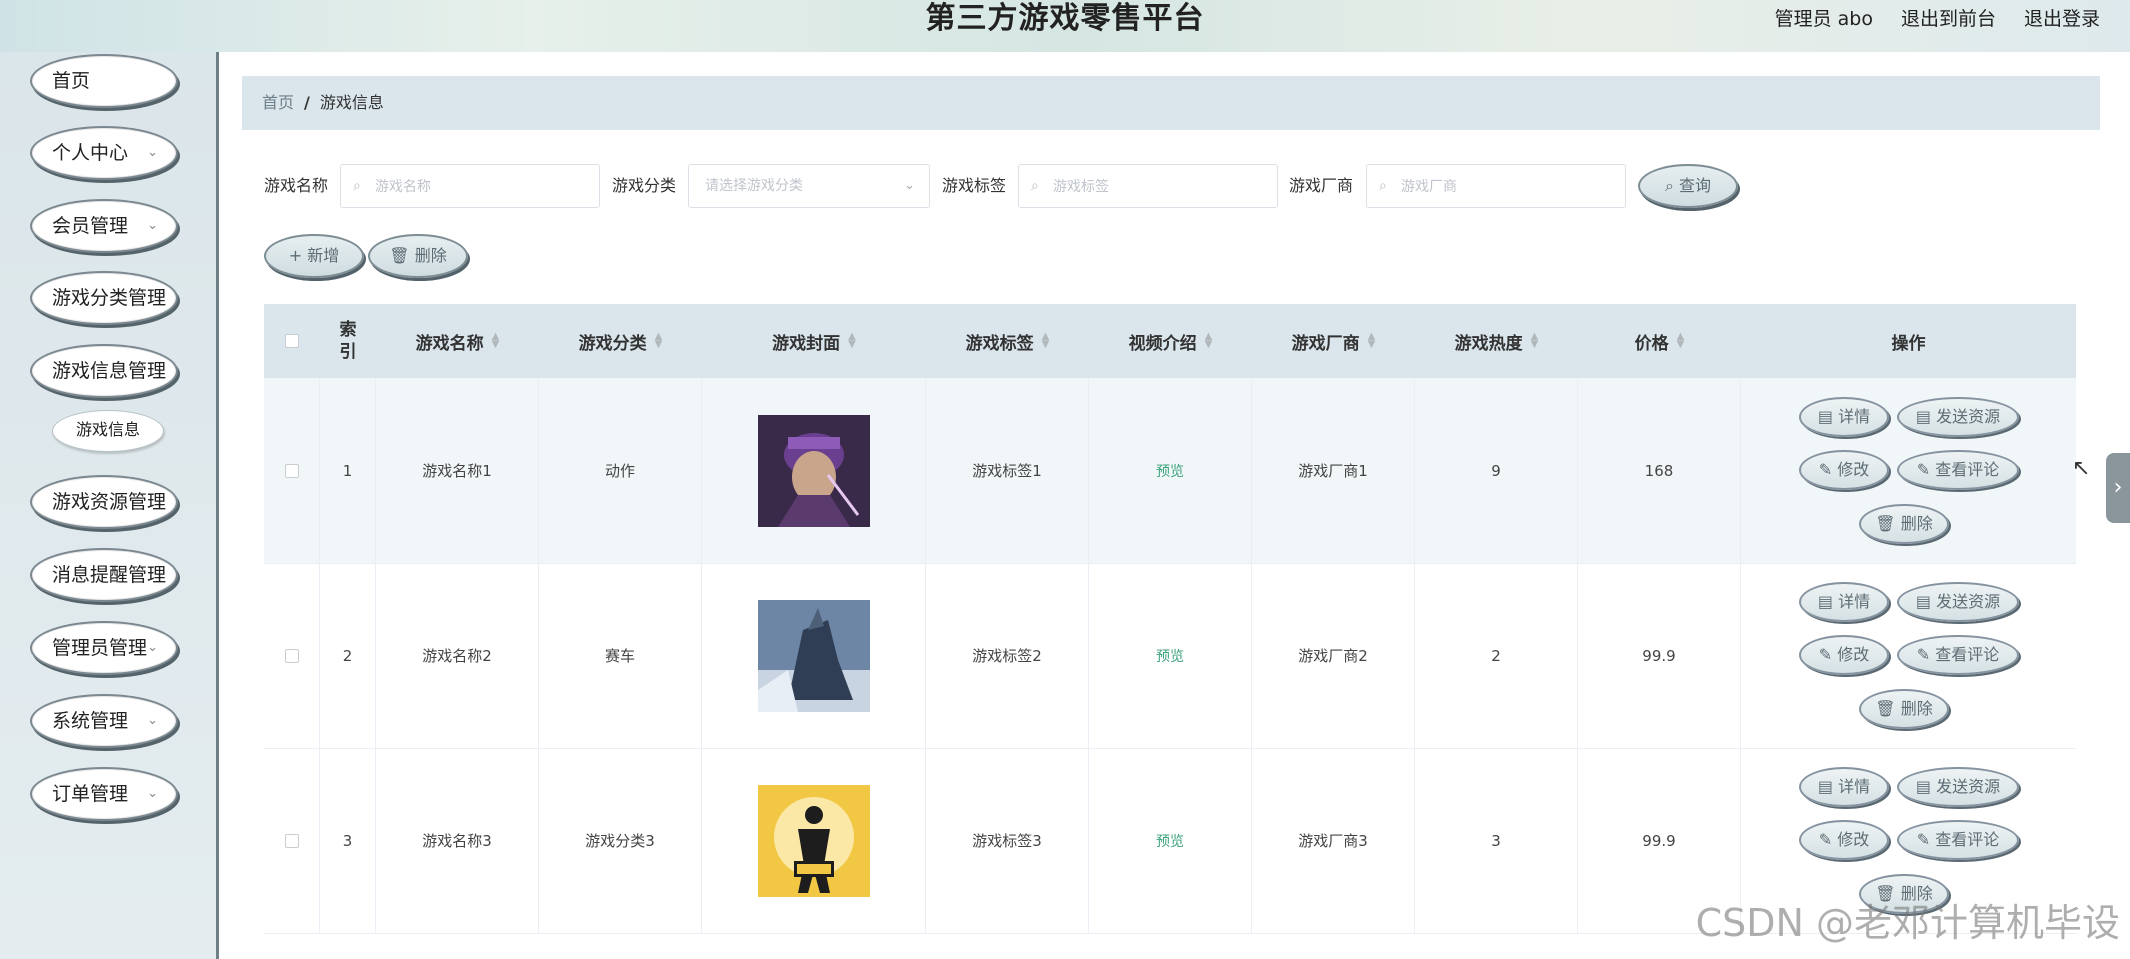  I want to click on header-video: 视频介绍 ▲ ▼, so click(1170, 341).